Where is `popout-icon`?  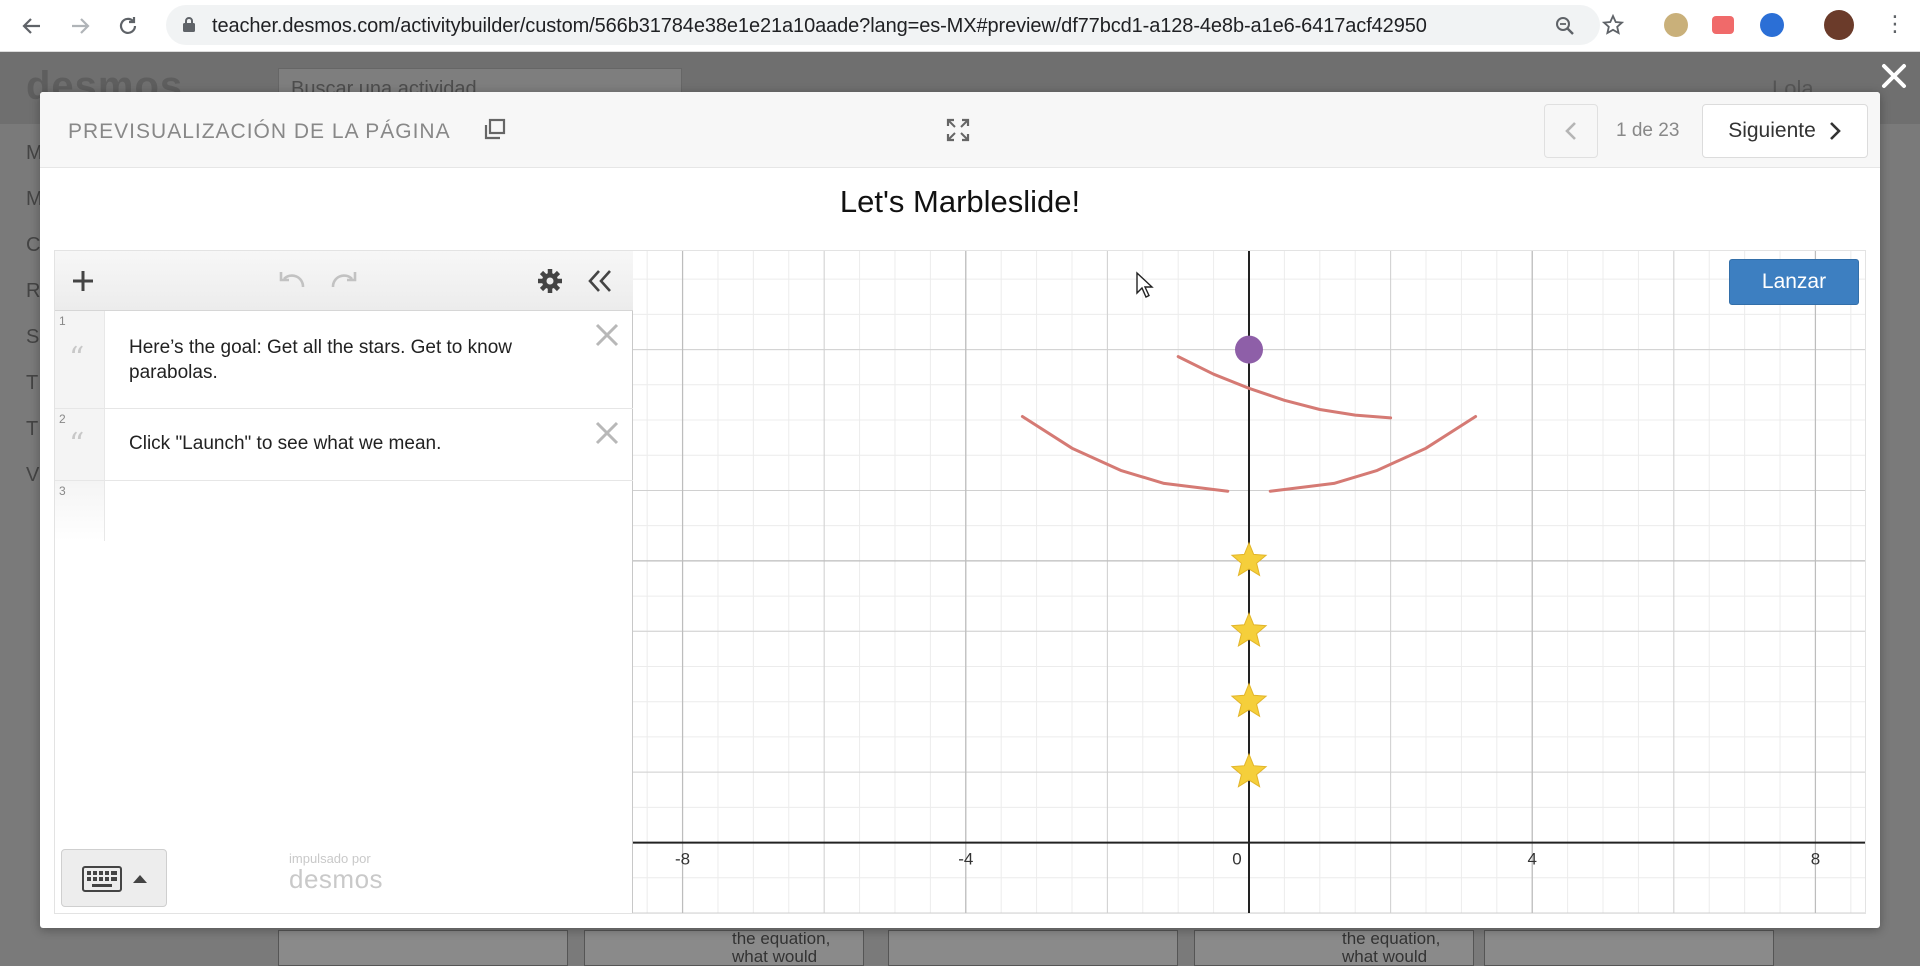 popout-icon is located at coordinates (495, 129).